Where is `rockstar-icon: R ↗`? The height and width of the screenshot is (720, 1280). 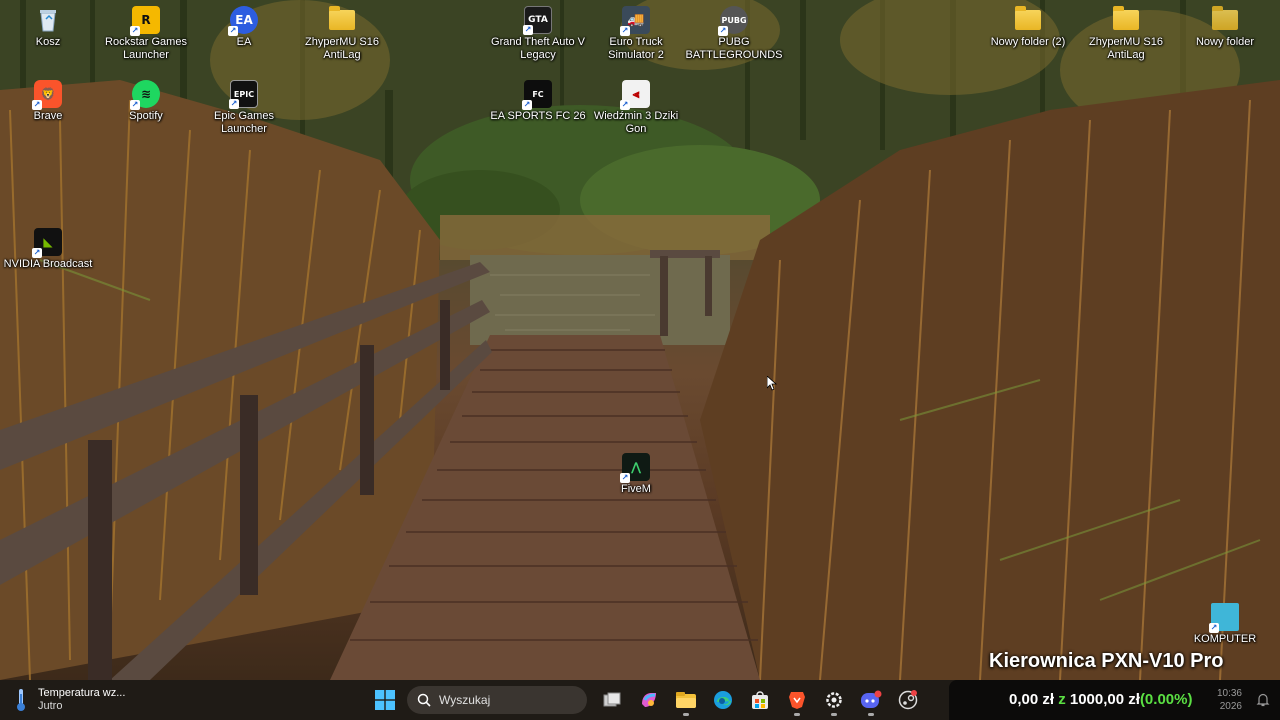 rockstar-icon: R ↗ is located at coordinates (145, 21).